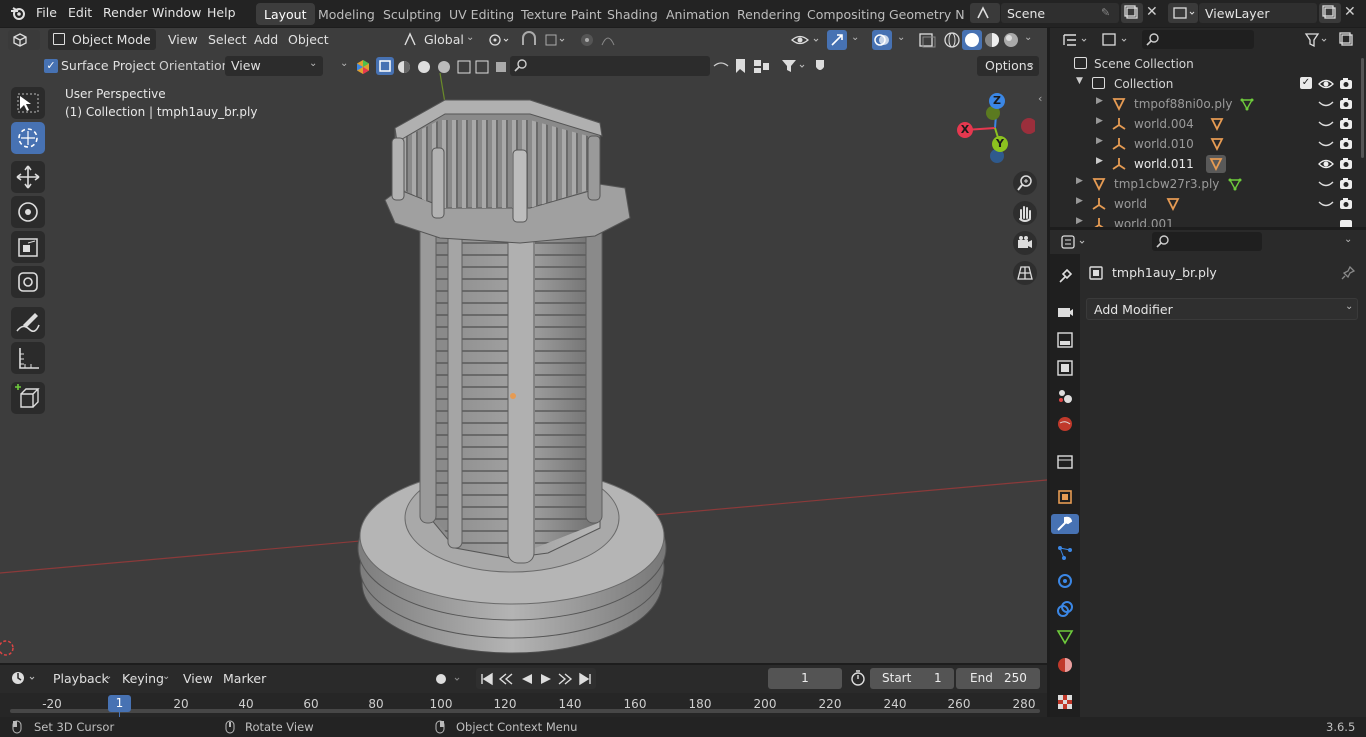  What do you see at coordinates (28, 138) in the screenshot?
I see `cursor-tool` at bounding box center [28, 138].